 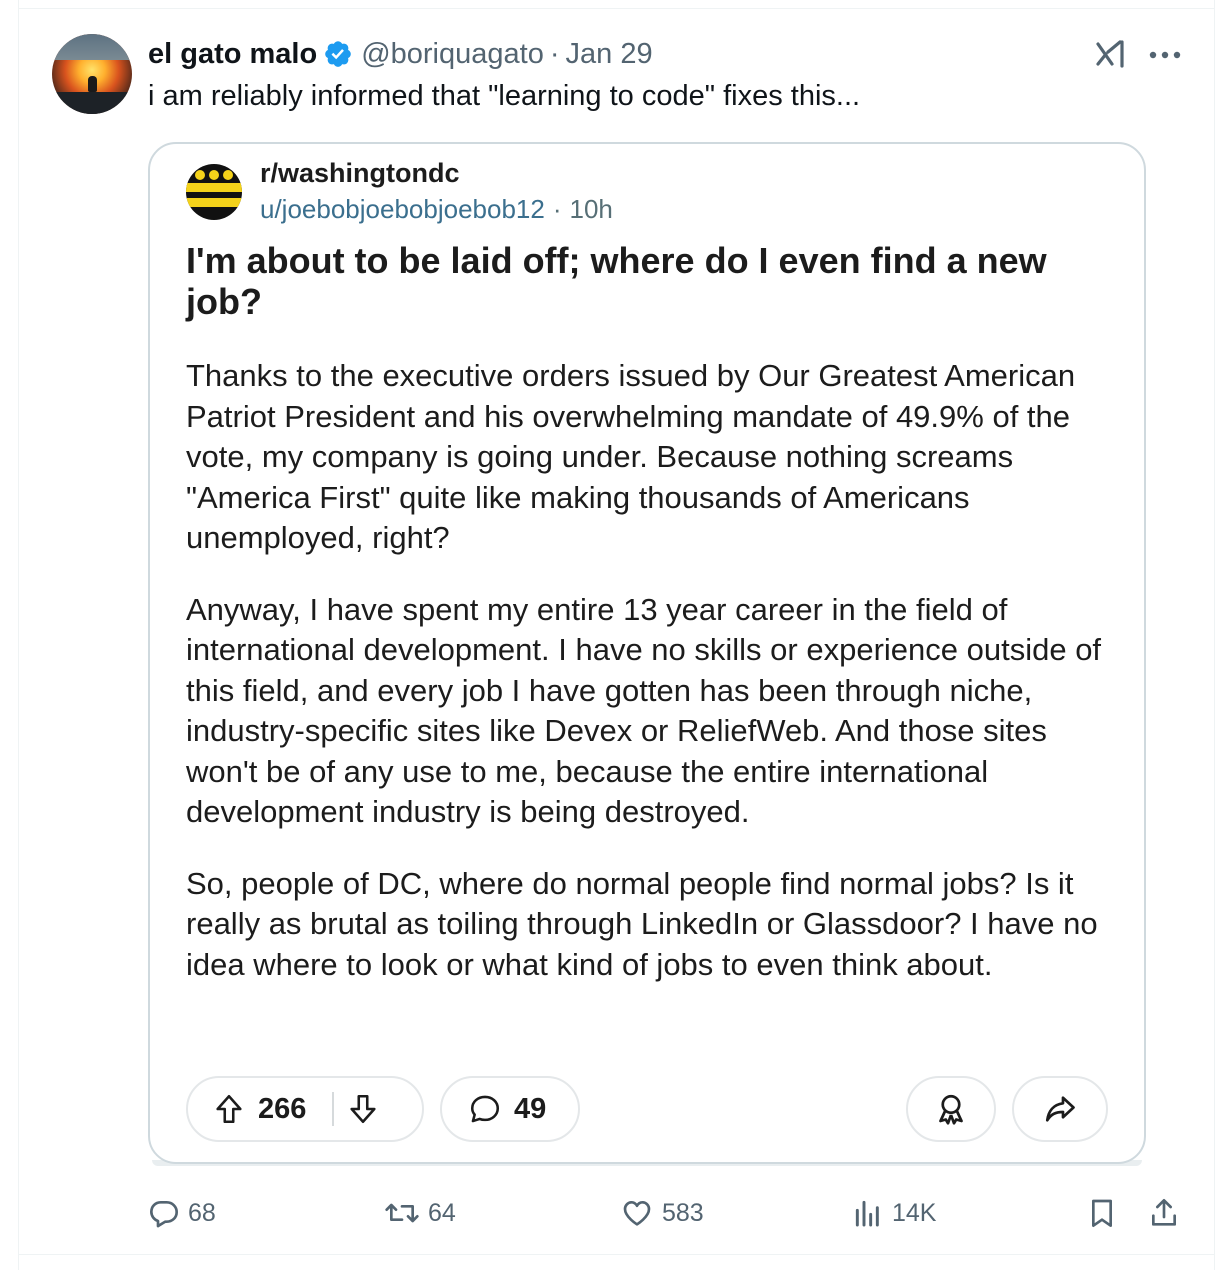 I want to click on author-avatar, so click(x=92, y=74).